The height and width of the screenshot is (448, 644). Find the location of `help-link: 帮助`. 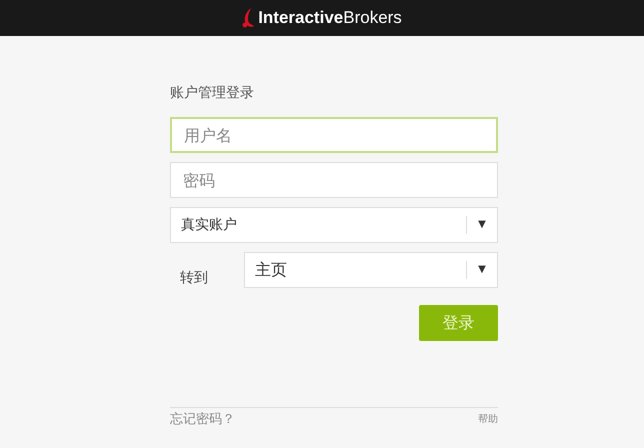

help-link: 帮助 is located at coordinates (488, 419).